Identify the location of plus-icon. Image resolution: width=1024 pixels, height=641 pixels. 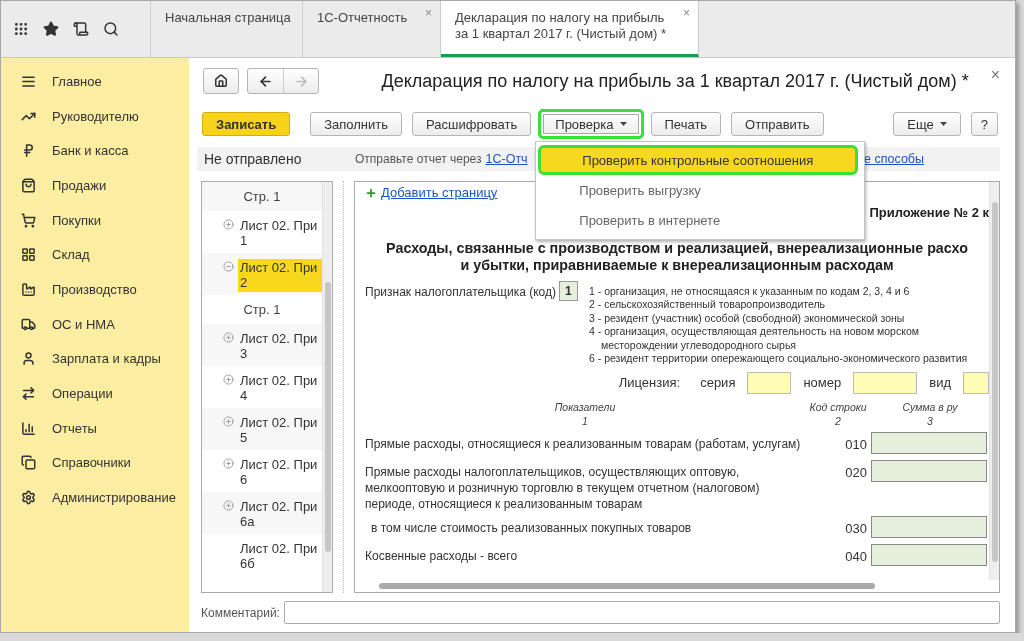
(371, 192).